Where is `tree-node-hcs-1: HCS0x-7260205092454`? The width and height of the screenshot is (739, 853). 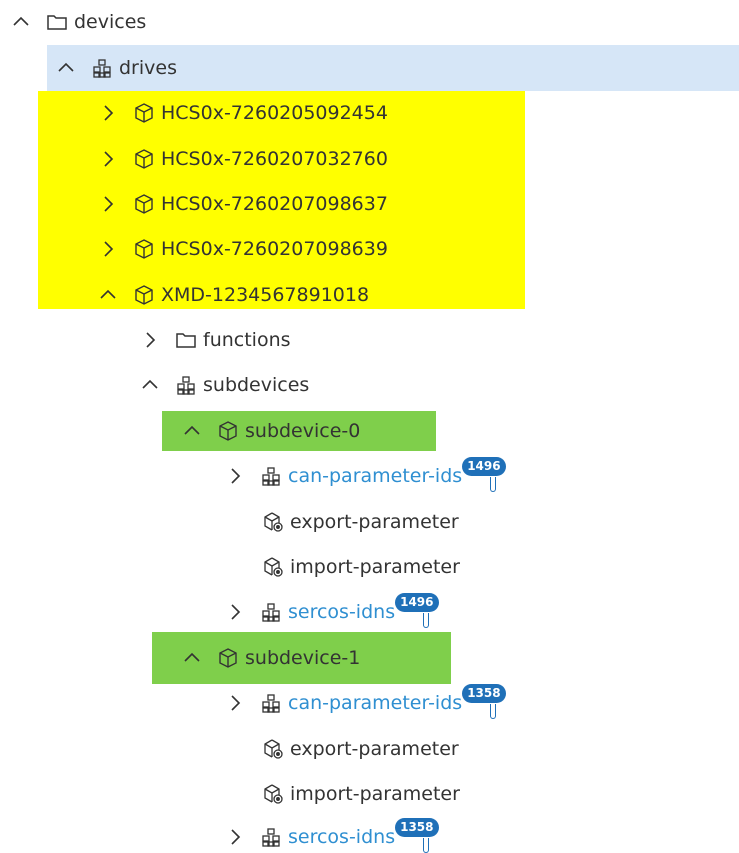 tree-node-hcs-1: HCS0x-7260205092454 is located at coordinates (242, 113).